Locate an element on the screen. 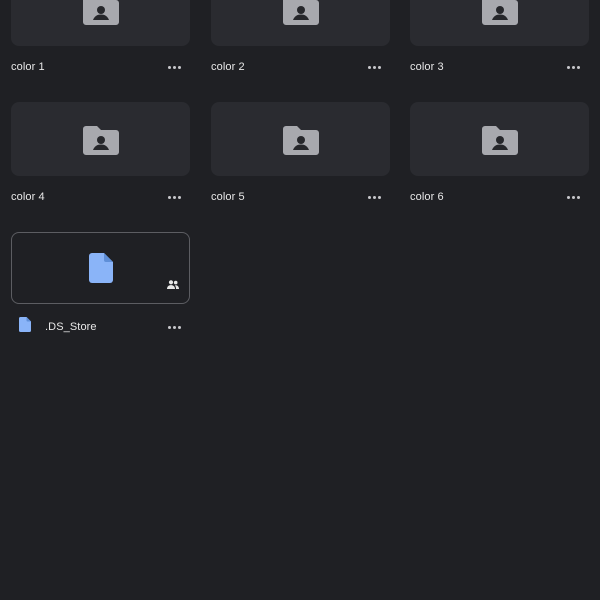  folder-name: color 1 is located at coordinates (28, 67).